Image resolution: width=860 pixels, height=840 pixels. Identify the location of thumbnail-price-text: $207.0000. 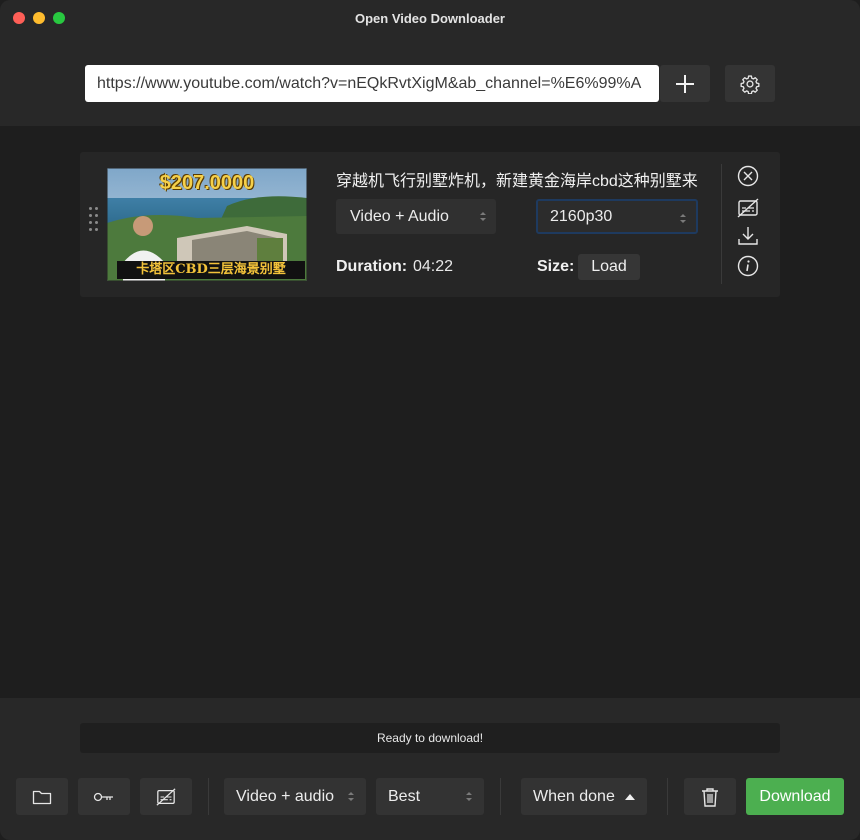
(207, 183).